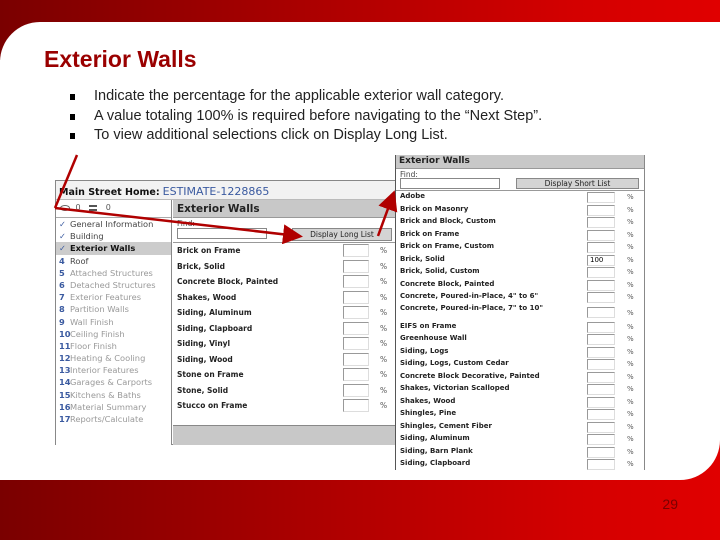 This screenshot has width=720, height=540. What do you see at coordinates (440, 271) in the screenshot?
I see `wall-type-label: Brick, Solid, Custom` at bounding box center [440, 271].